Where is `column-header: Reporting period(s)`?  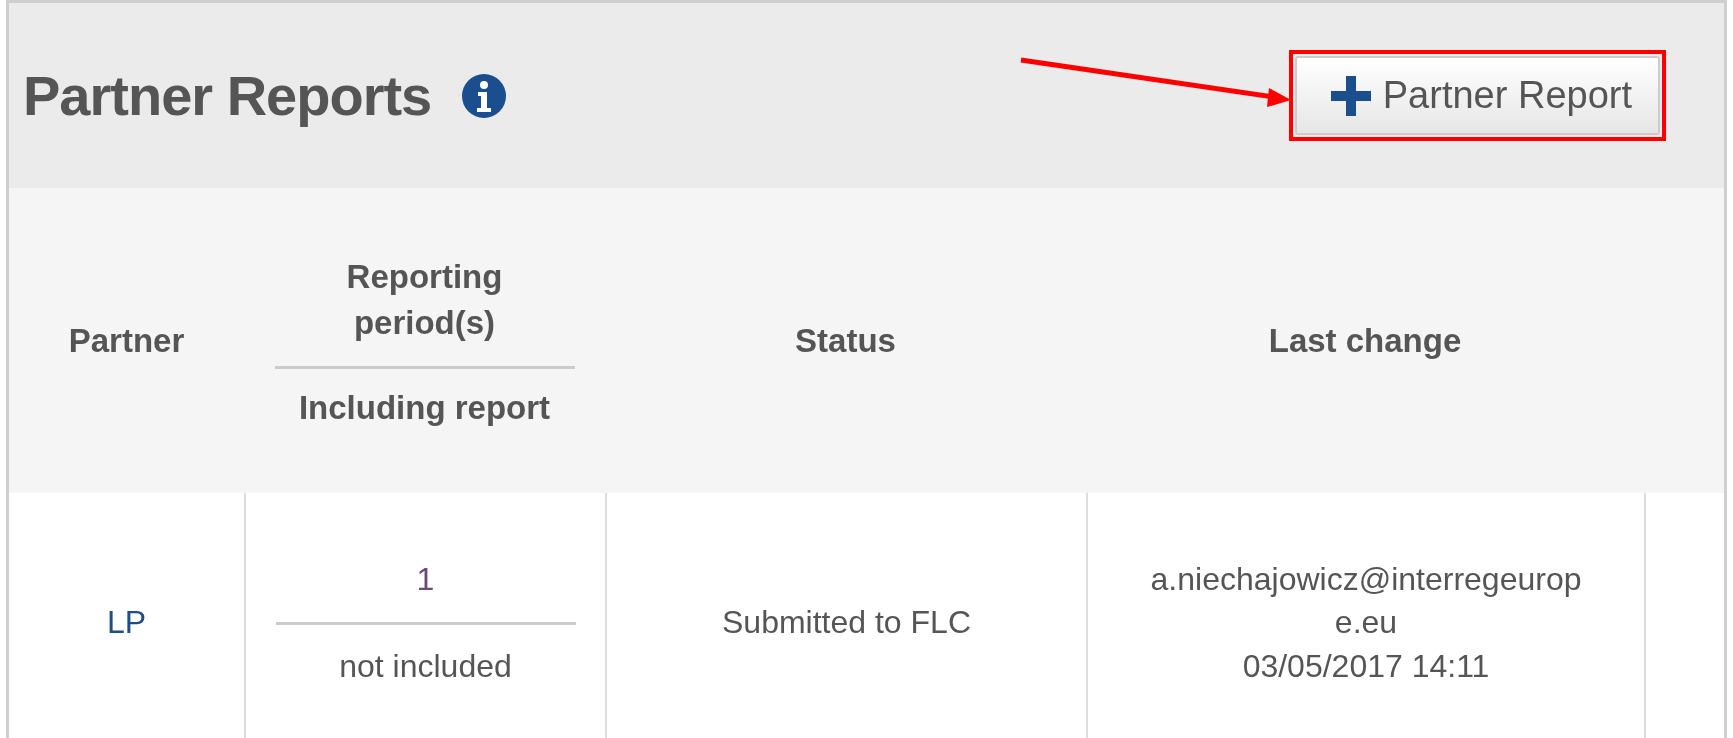
column-header: Reporting period(s) is located at coordinates (424, 299).